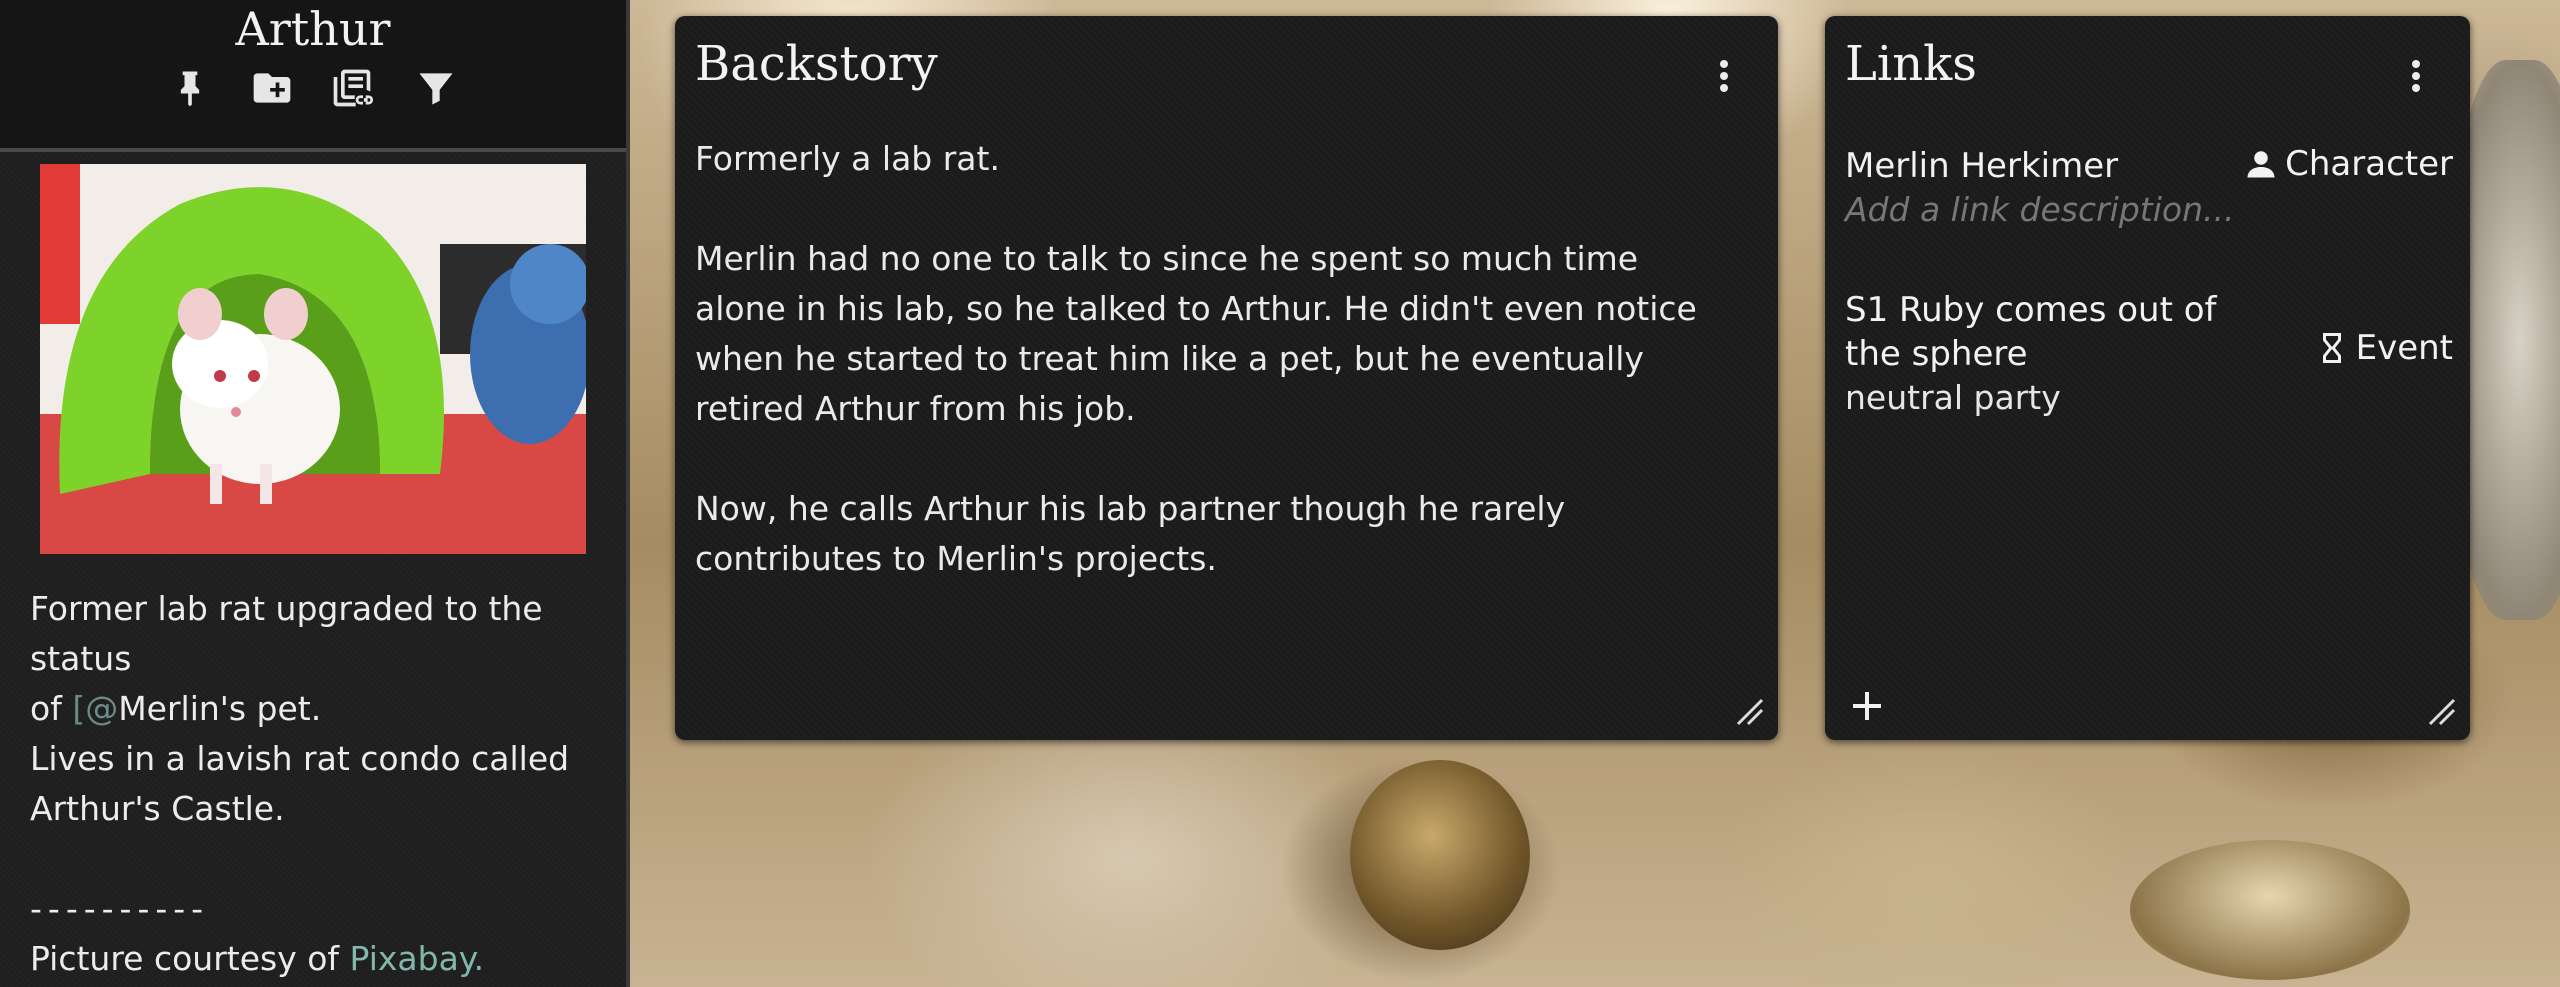 The width and height of the screenshot is (2560, 987). What do you see at coordinates (847, 158) in the screenshot?
I see `backstory-paragraph: Formerly a lab rat.` at bounding box center [847, 158].